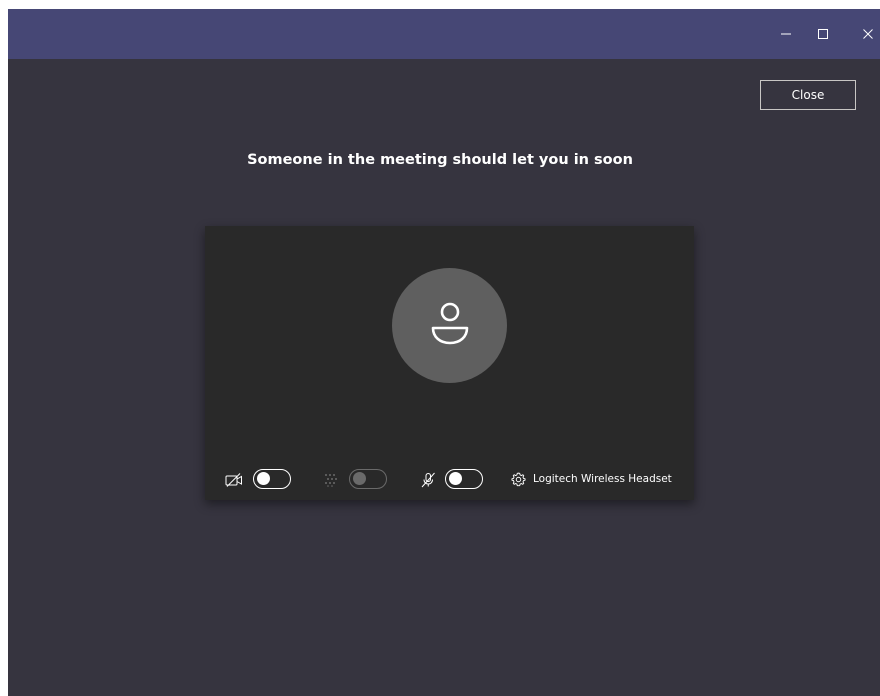  I want to click on camera-toggle, so click(272, 479).